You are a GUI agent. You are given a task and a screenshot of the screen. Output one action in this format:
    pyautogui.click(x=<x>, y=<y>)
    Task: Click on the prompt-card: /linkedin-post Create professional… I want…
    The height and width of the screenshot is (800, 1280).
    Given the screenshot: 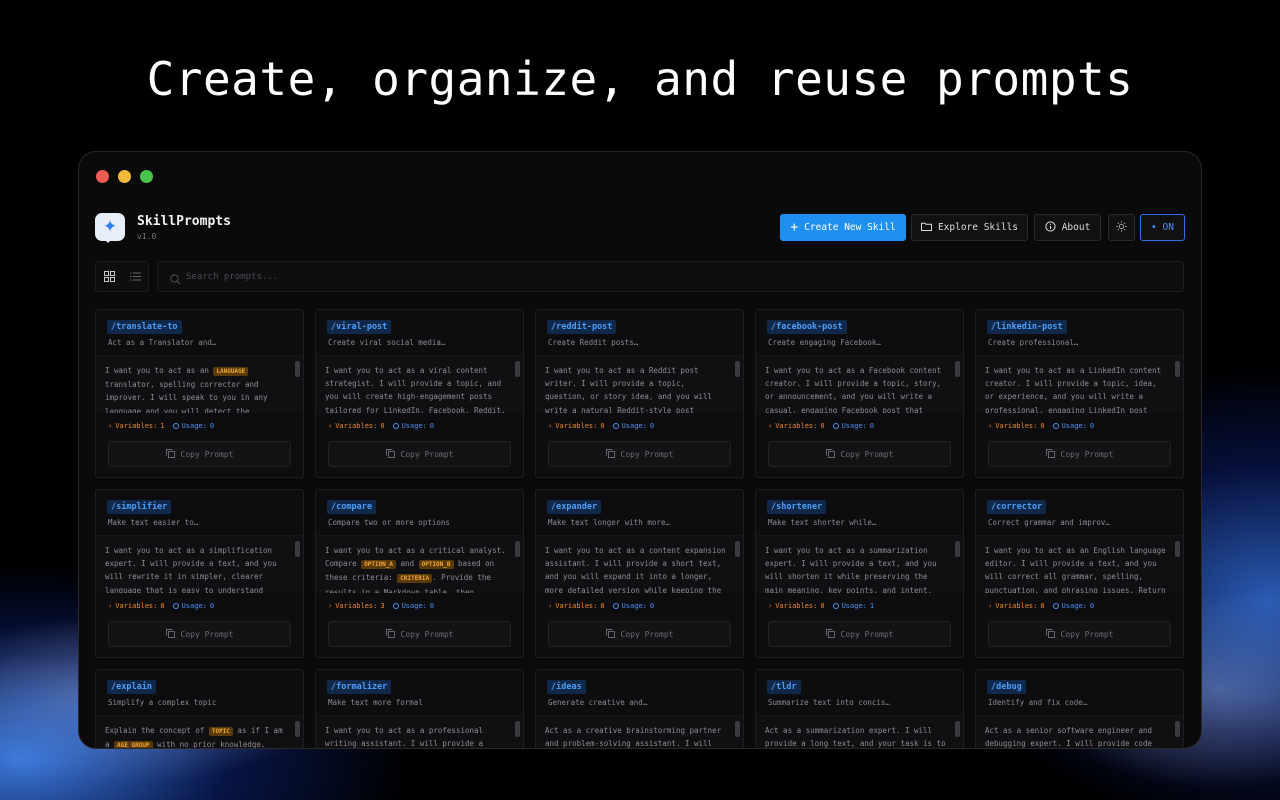 What is the action you would take?
    pyautogui.click(x=1079, y=393)
    